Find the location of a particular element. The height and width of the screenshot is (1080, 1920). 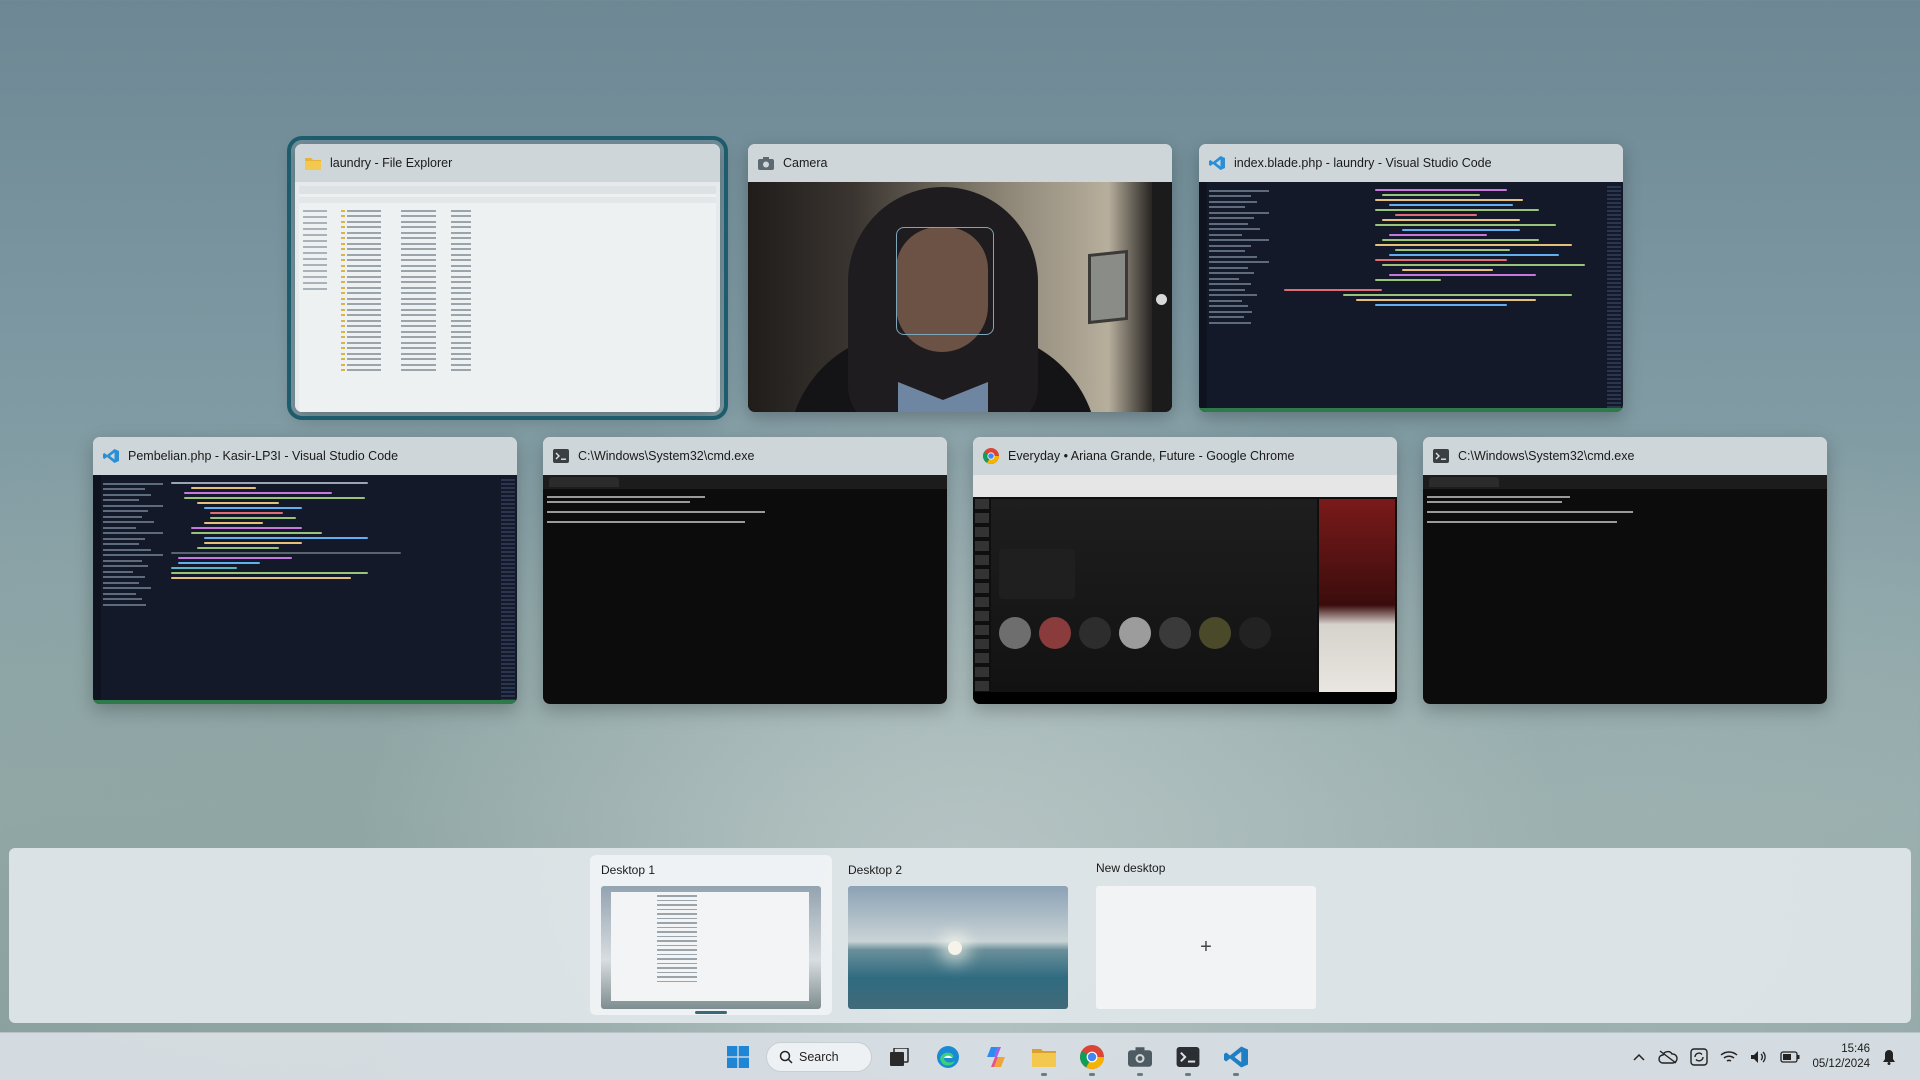

edge-icon is located at coordinates (948, 1057).